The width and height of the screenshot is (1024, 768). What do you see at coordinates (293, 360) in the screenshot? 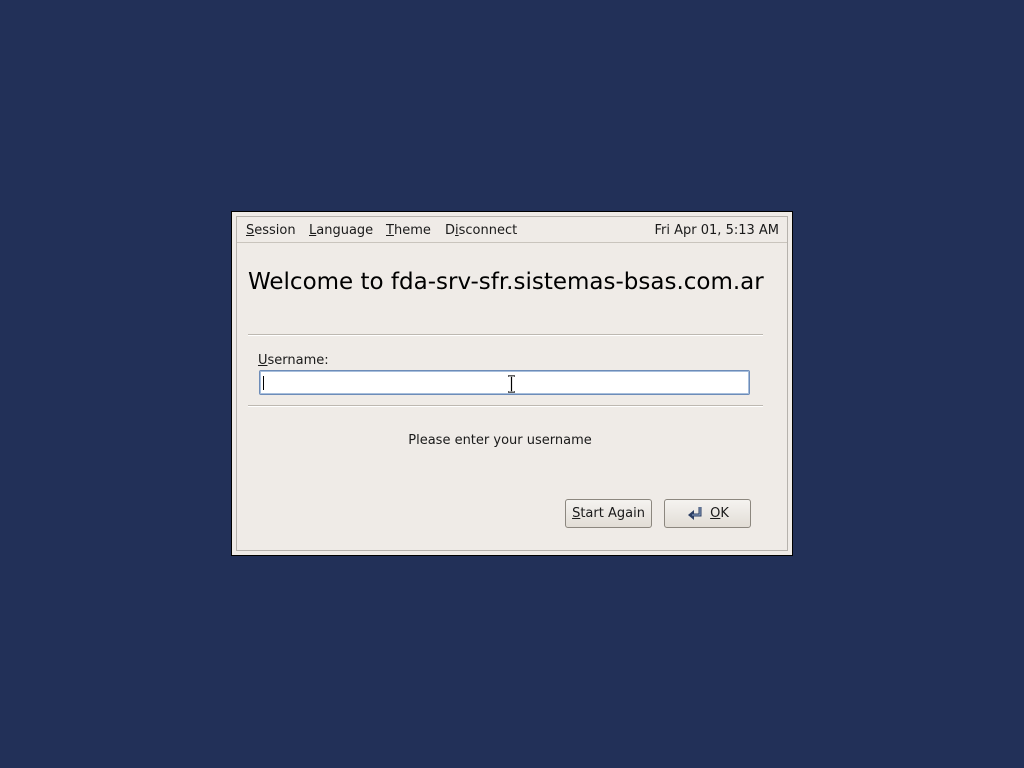
I see `username-label: Username:` at bounding box center [293, 360].